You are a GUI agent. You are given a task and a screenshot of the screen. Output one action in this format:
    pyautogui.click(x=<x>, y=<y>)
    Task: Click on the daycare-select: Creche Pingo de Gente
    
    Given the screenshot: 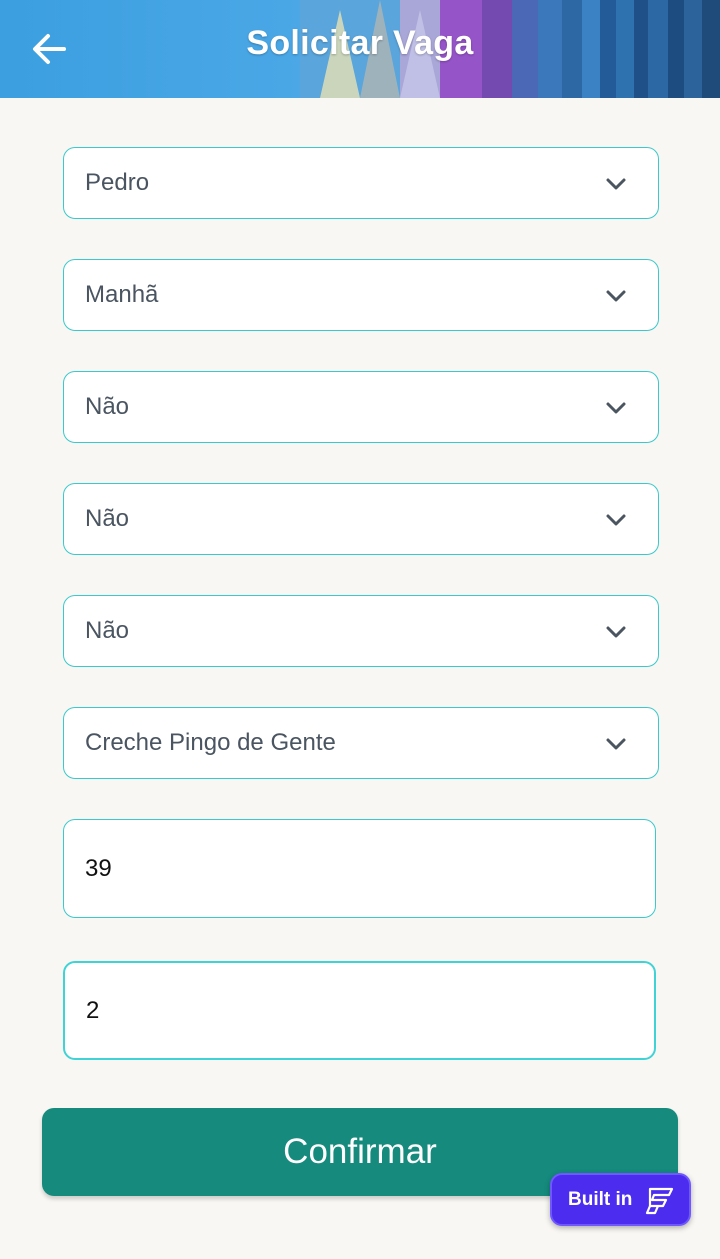 What is the action you would take?
    pyautogui.click(x=361, y=743)
    